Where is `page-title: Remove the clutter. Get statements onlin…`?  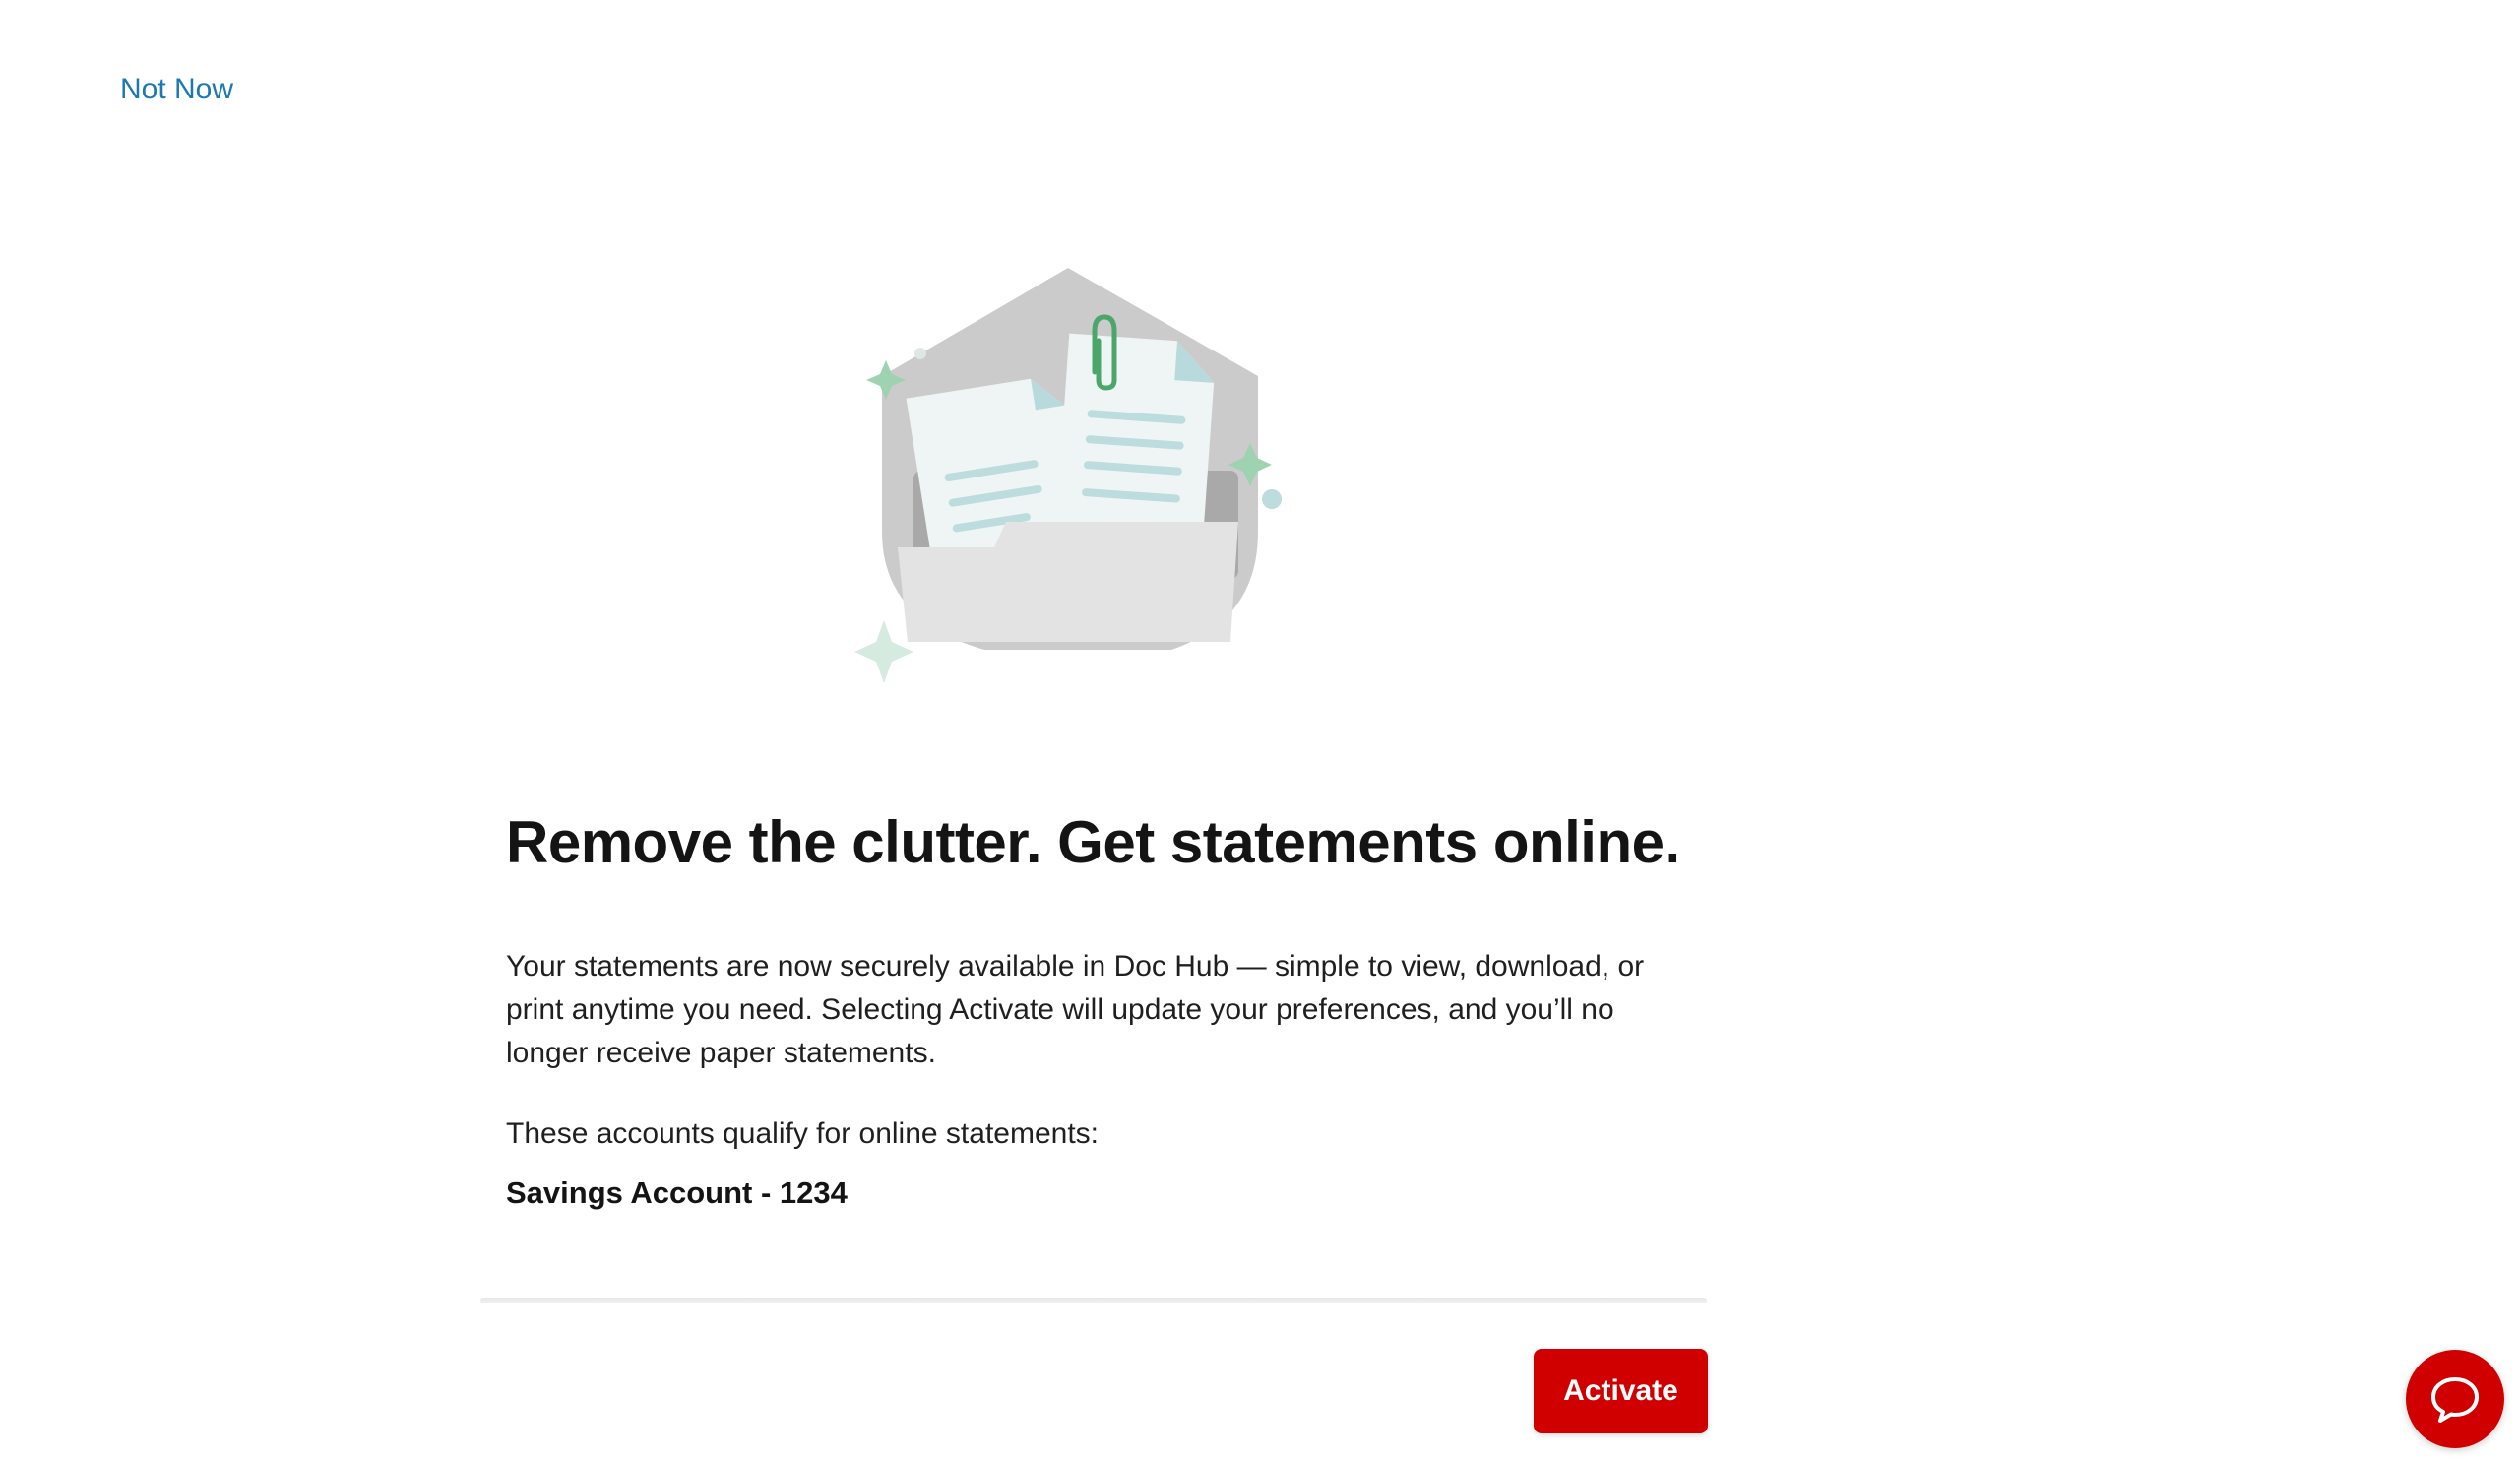 page-title: Remove the clutter. Get statements onlin… is located at coordinates (1093, 842).